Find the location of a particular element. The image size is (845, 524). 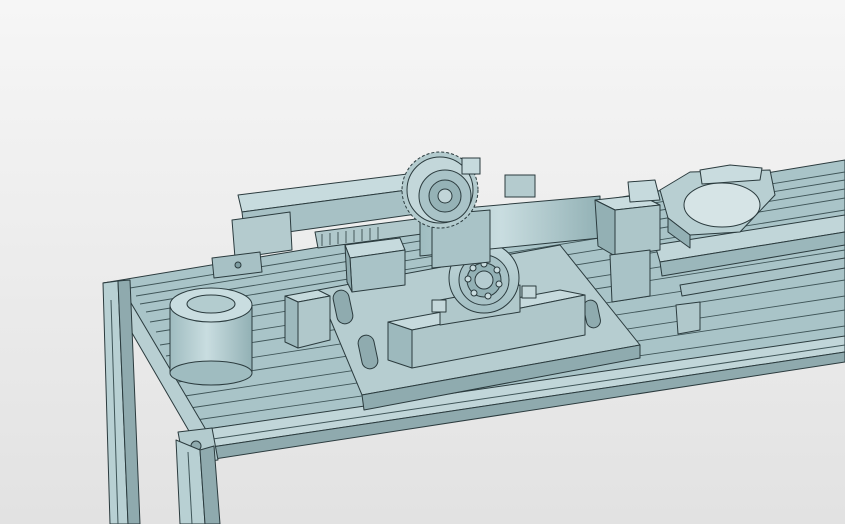

square-block-left is located at coordinates (307, 319).